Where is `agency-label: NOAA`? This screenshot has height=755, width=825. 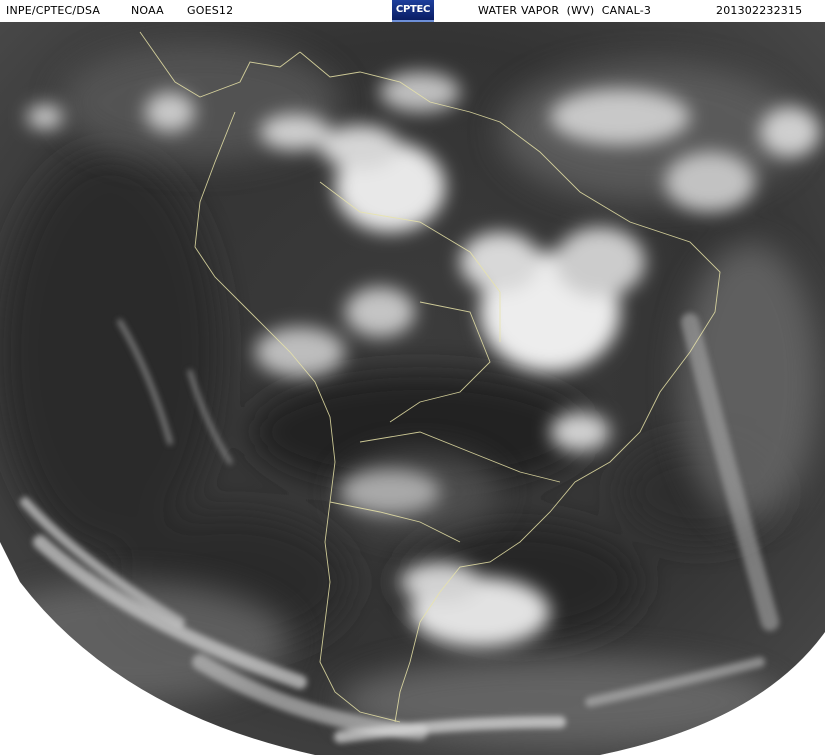 agency-label: NOAA is located at coordinates (147, 10).